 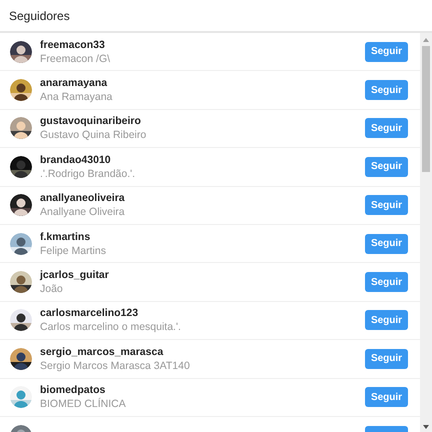 I want to click on full-name: BIOMED CLÍNICA, so click(x=83, y=404).